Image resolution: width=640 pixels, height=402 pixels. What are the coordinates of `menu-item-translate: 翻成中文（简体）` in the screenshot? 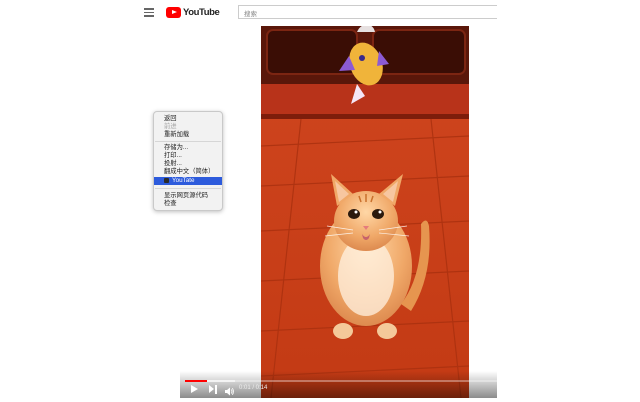 It's located at (188, 172).